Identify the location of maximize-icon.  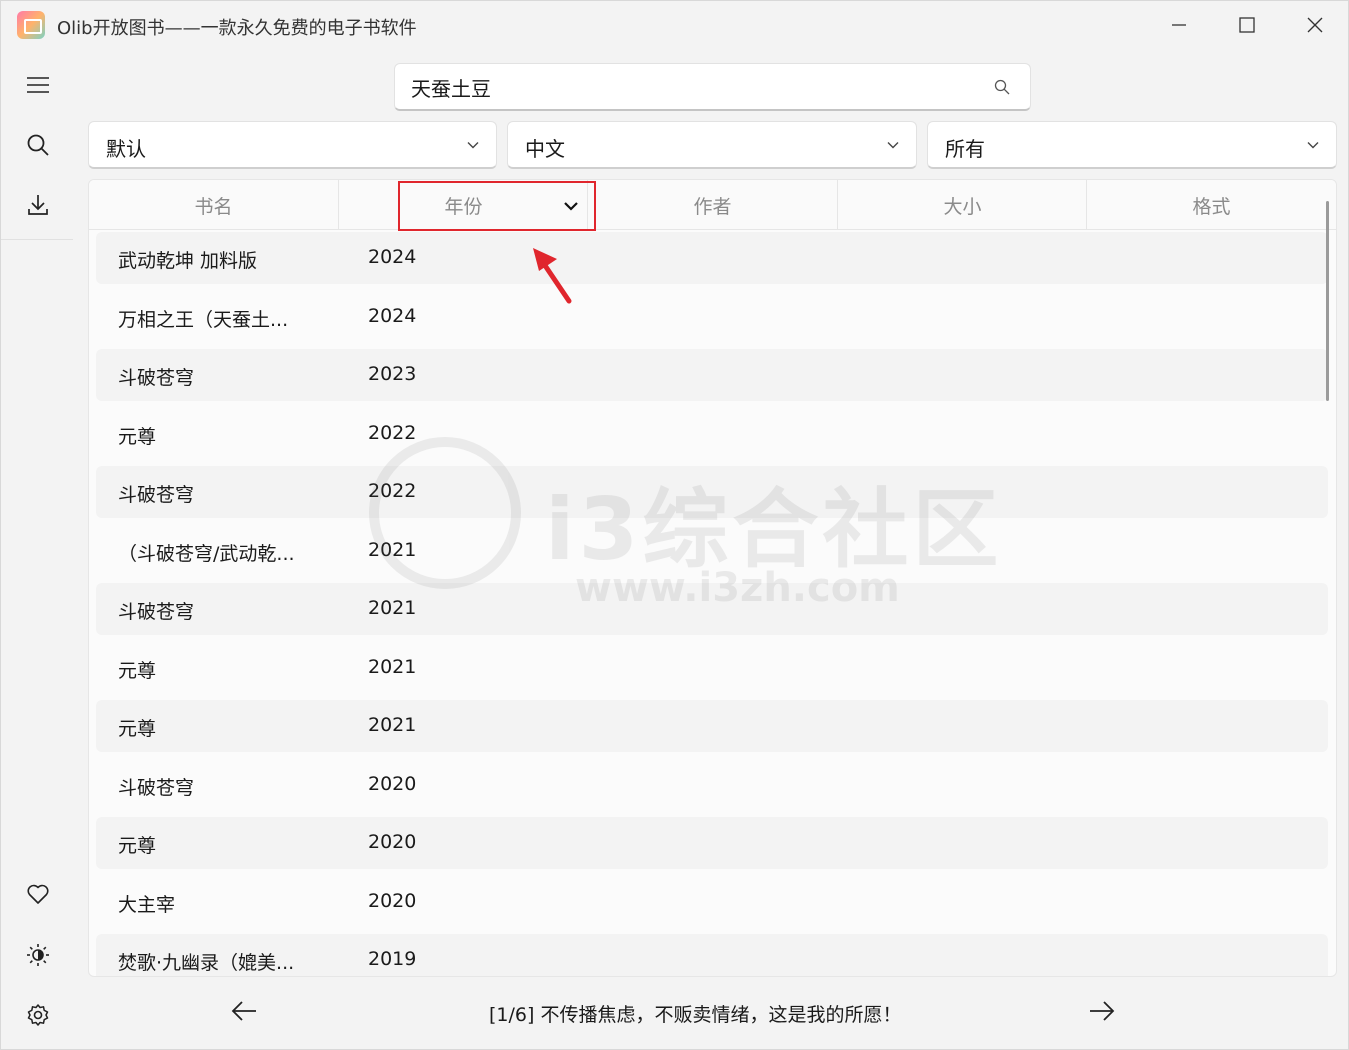
(1247, 25).